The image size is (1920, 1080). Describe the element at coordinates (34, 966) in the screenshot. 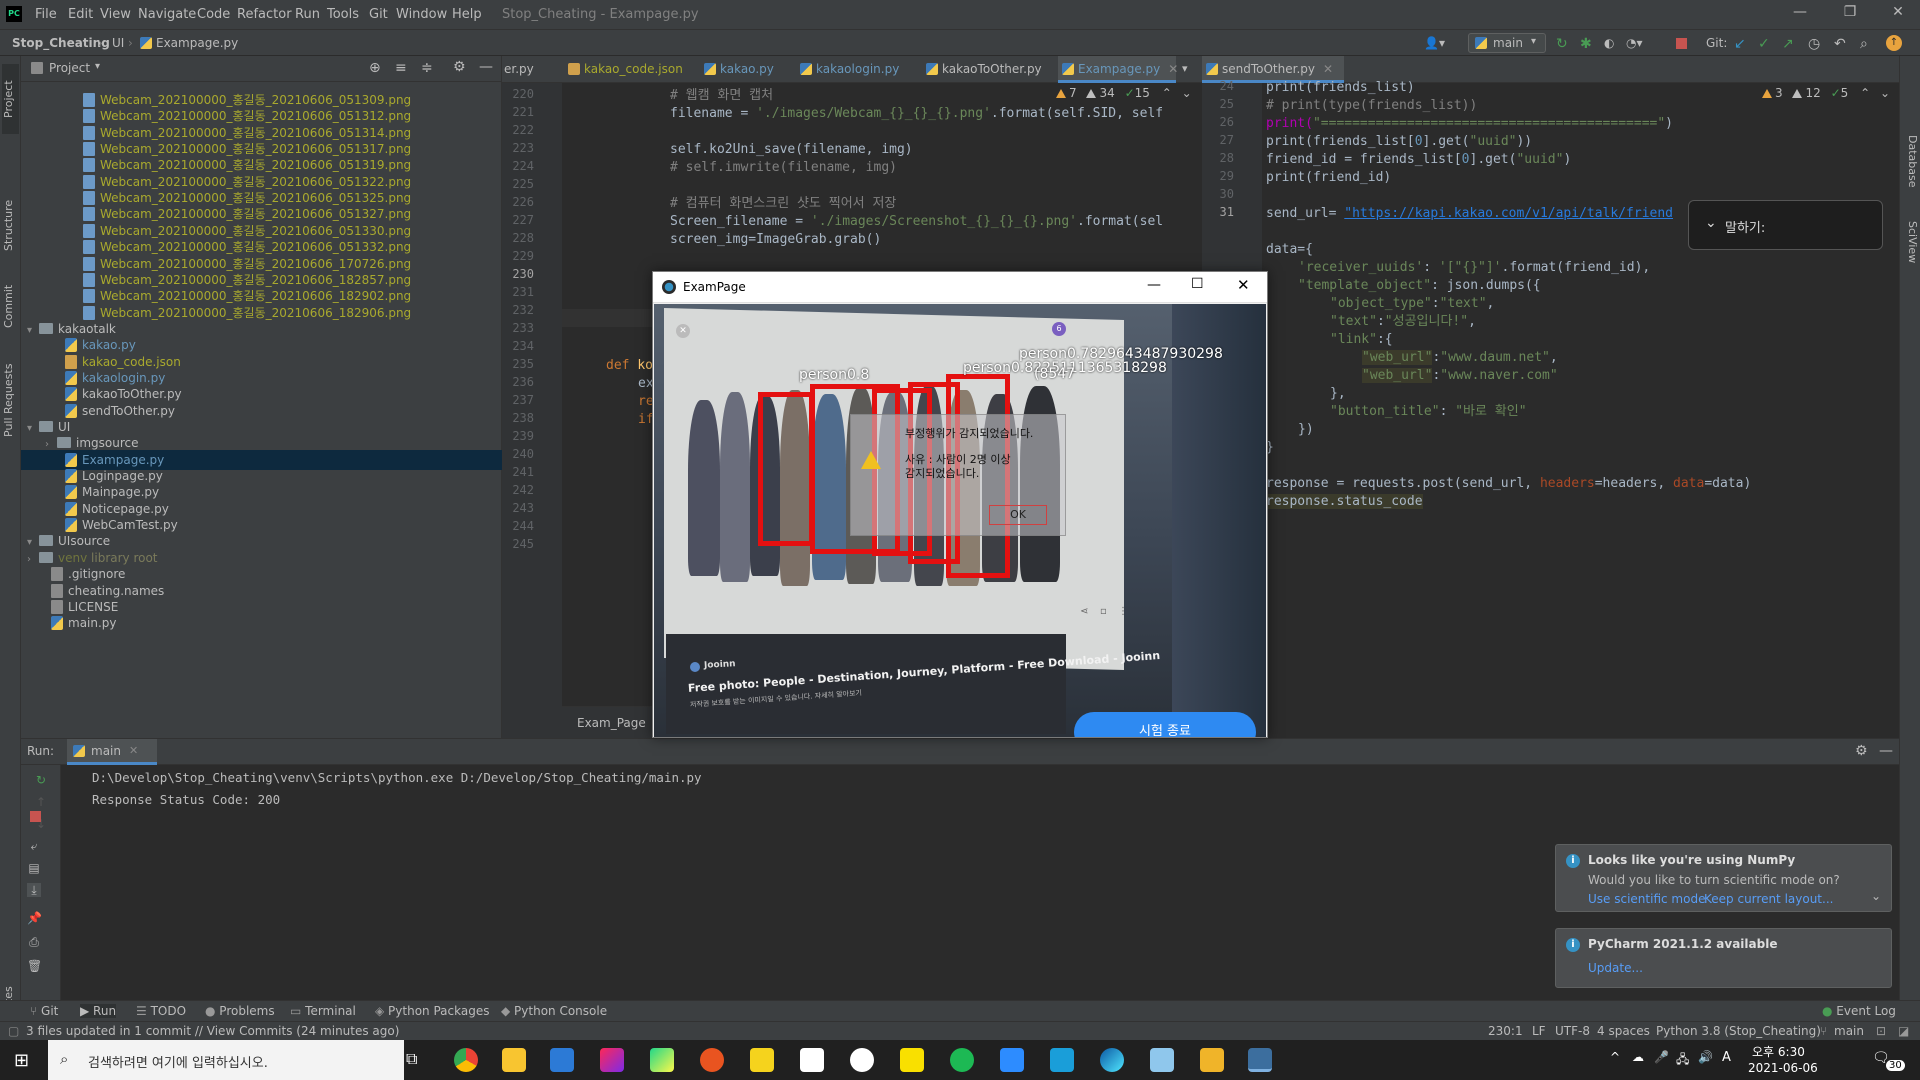

I see `trash-icon: 🗑` at that location.